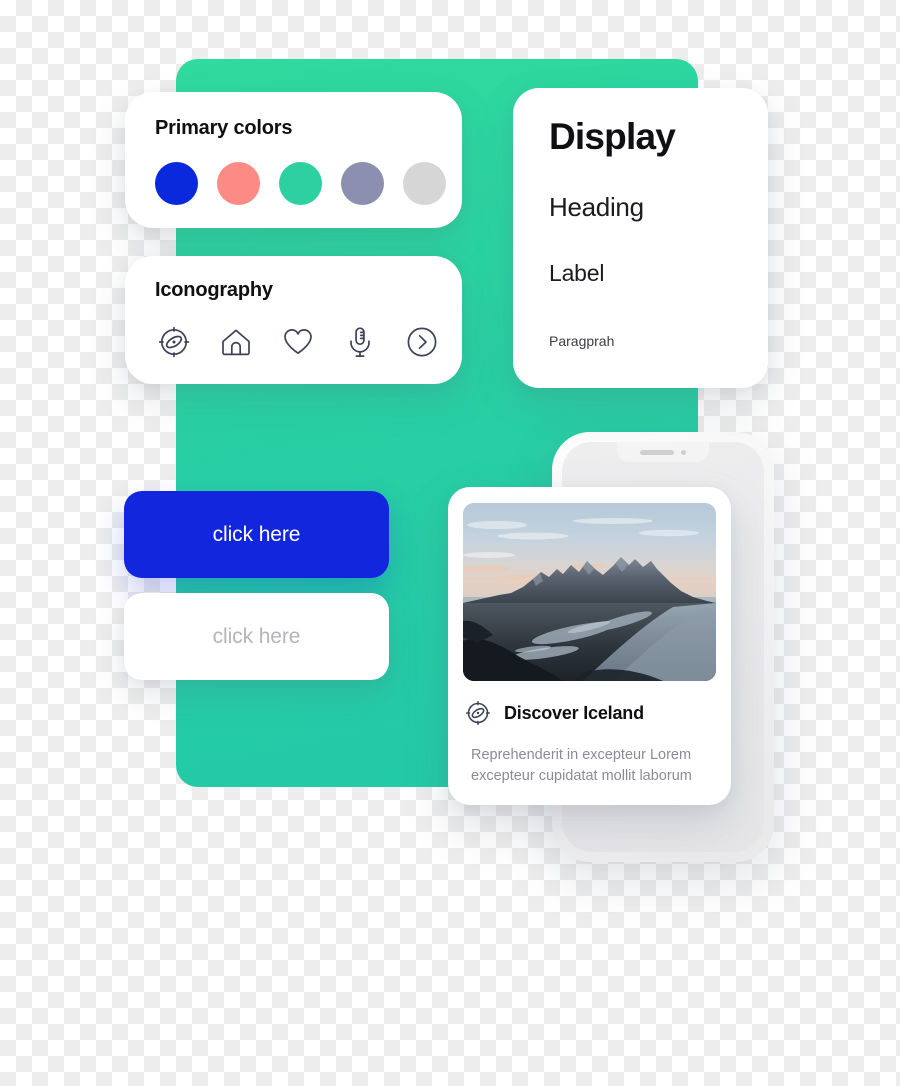 The width and height of the screenshot is (900, 1086). I want to click on iceland-title-row: Discover Iceland, so click(554, 713).